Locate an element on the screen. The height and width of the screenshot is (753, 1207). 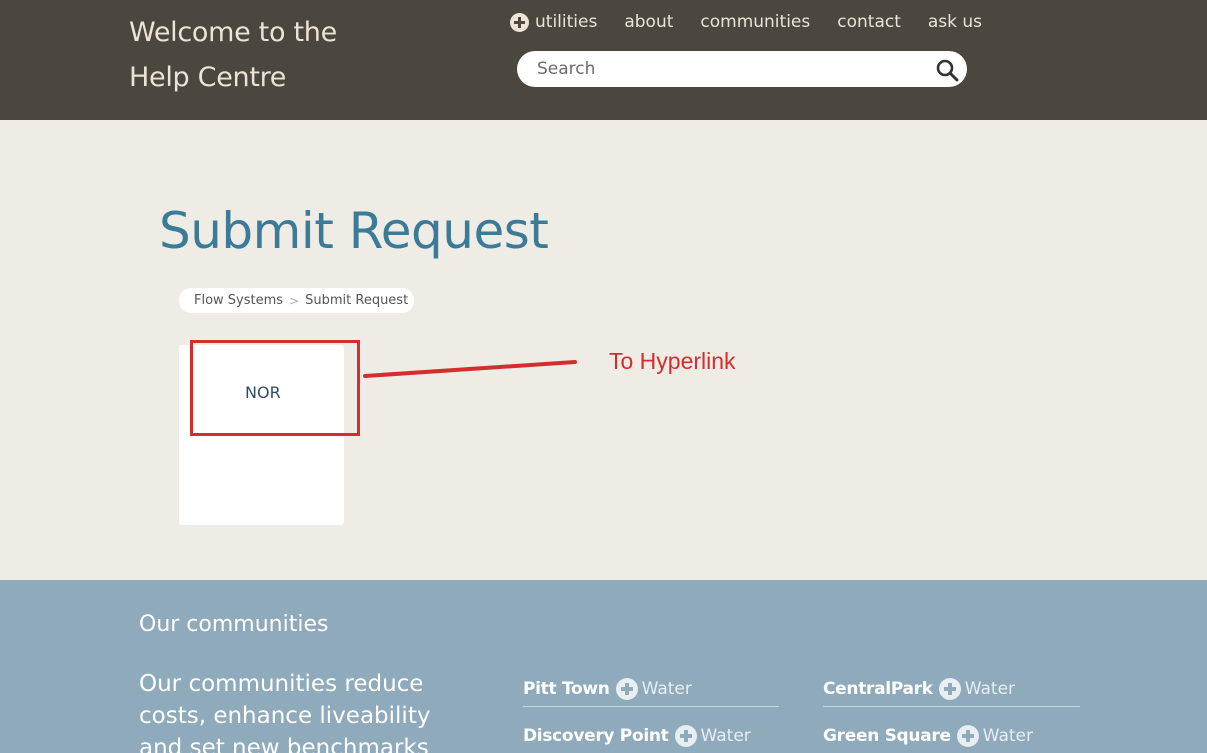
site-title: Welcome to the Help Centre is located at coordinates (233, 55).